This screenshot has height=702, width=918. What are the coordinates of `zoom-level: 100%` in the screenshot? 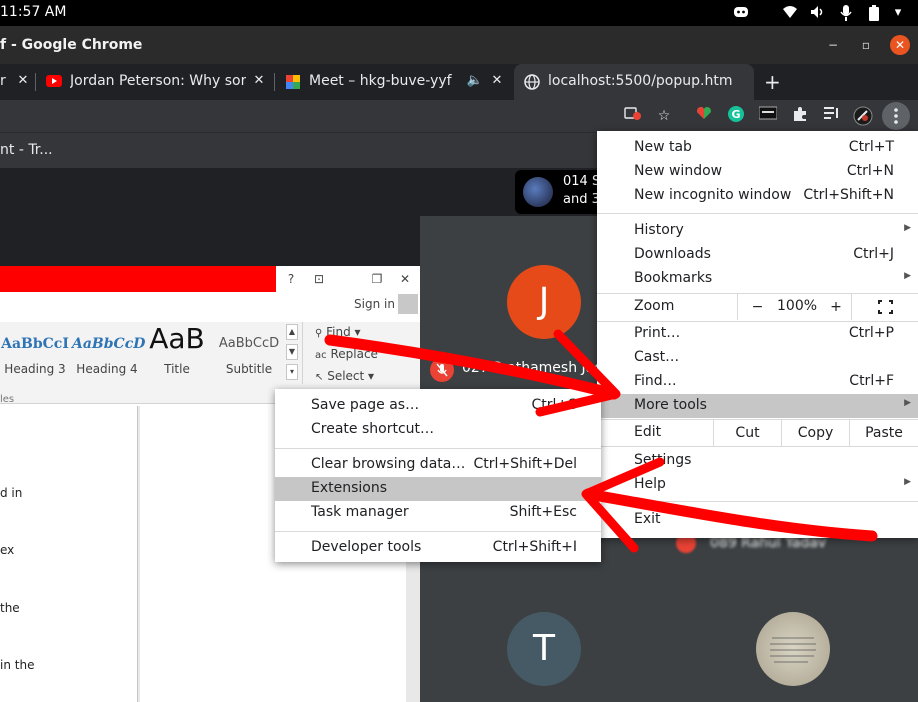 It's located at (797, 306).